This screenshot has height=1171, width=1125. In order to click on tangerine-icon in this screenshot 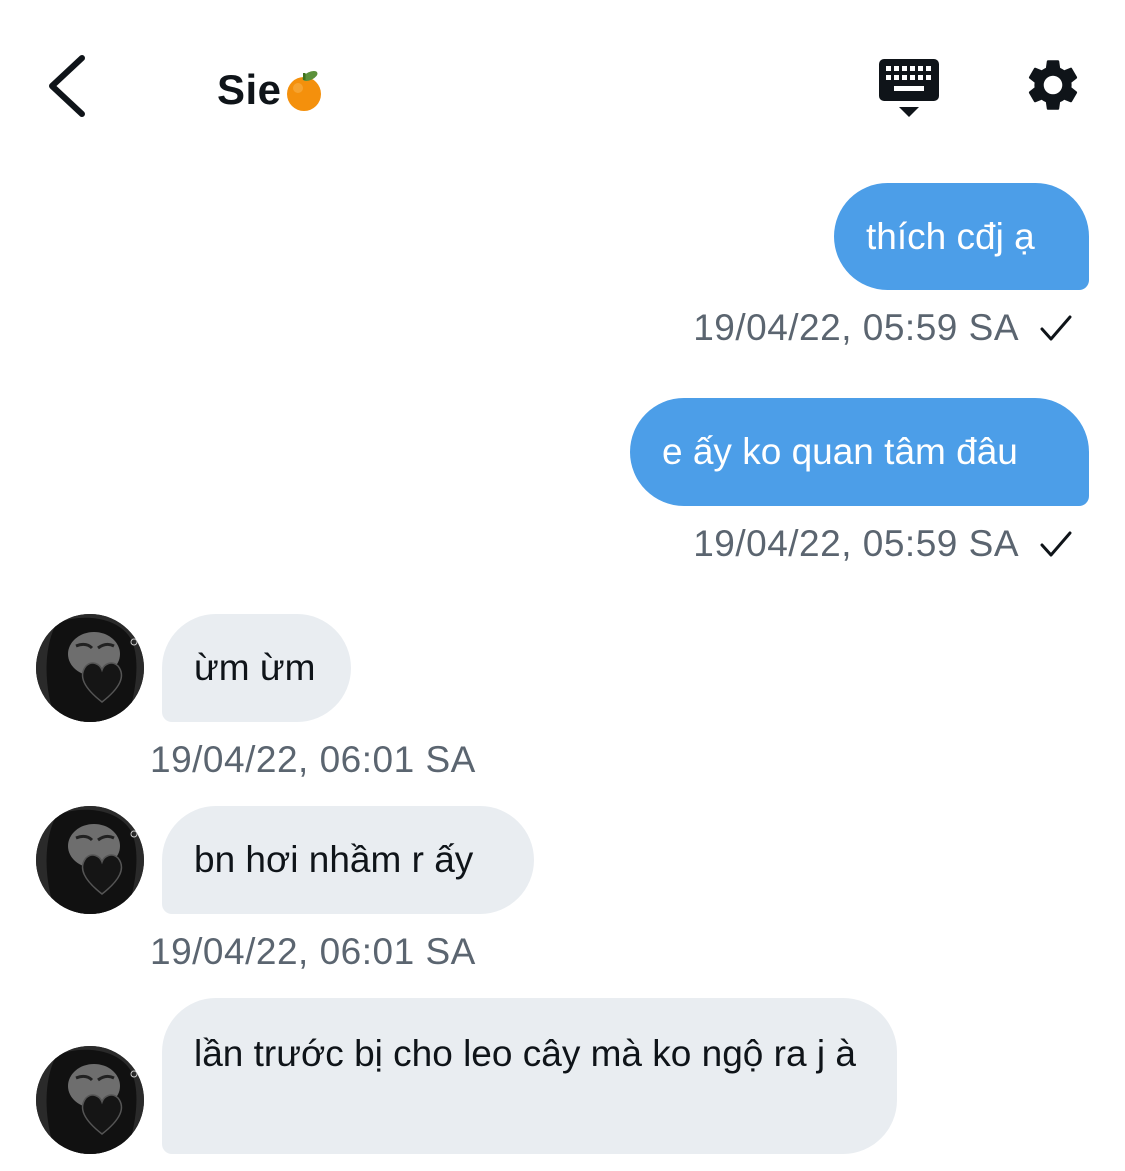, I will do `click(303, 91)`.